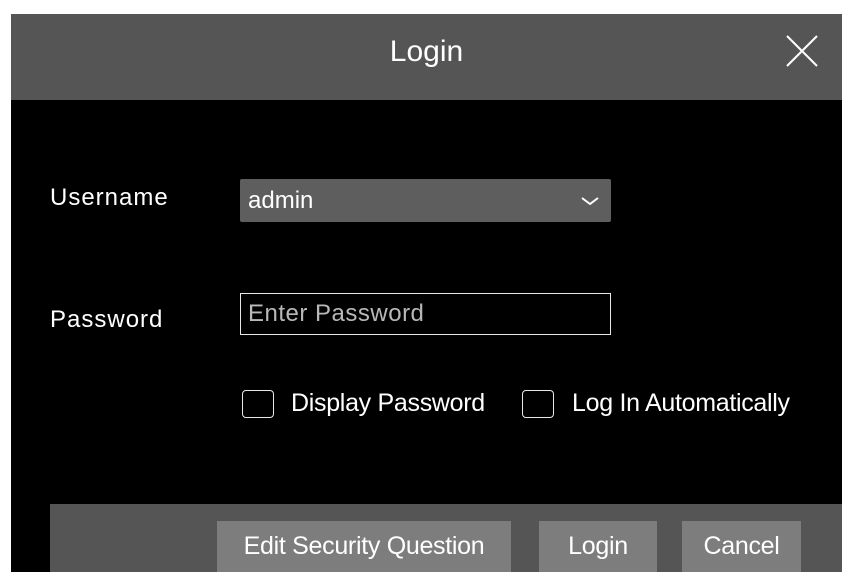  What do you see at coordinates (598, 546) in the screenshot?
I see `login-button: Login` at bounding box center [598, 546].